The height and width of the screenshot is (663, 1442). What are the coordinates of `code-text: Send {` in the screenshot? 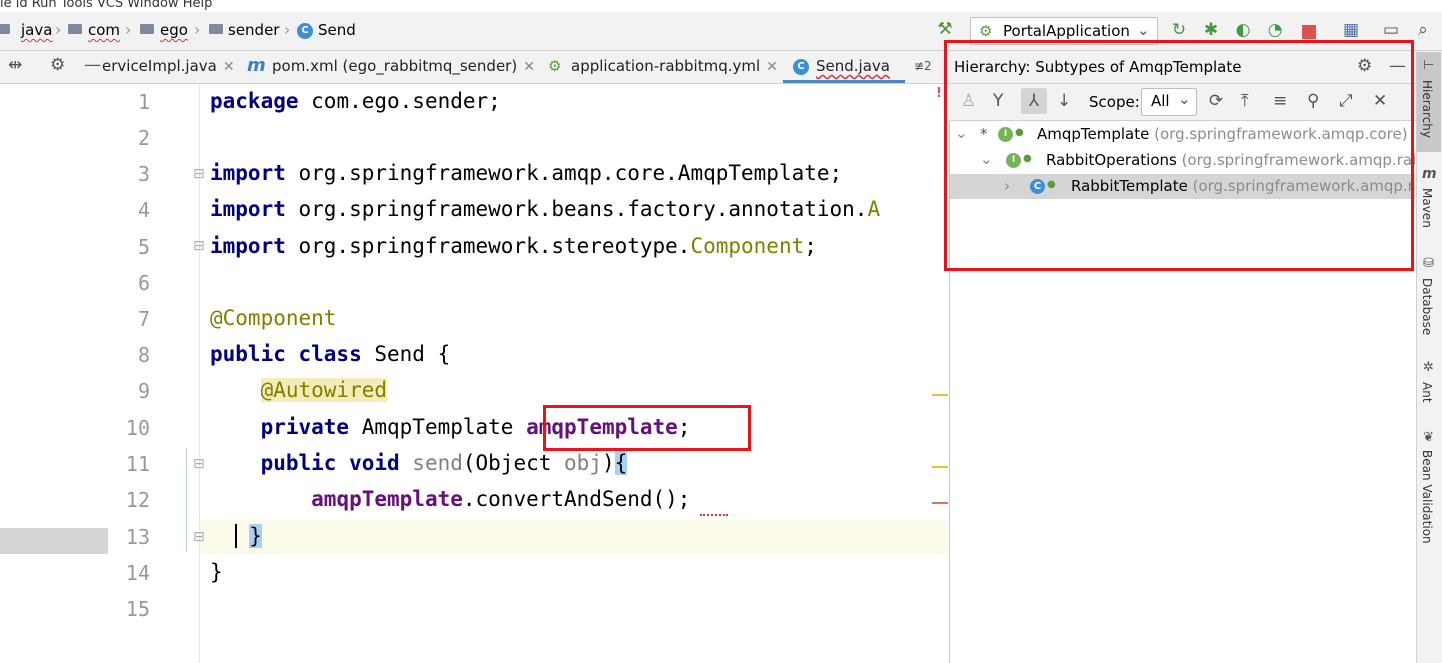 It's located at (406, 354).